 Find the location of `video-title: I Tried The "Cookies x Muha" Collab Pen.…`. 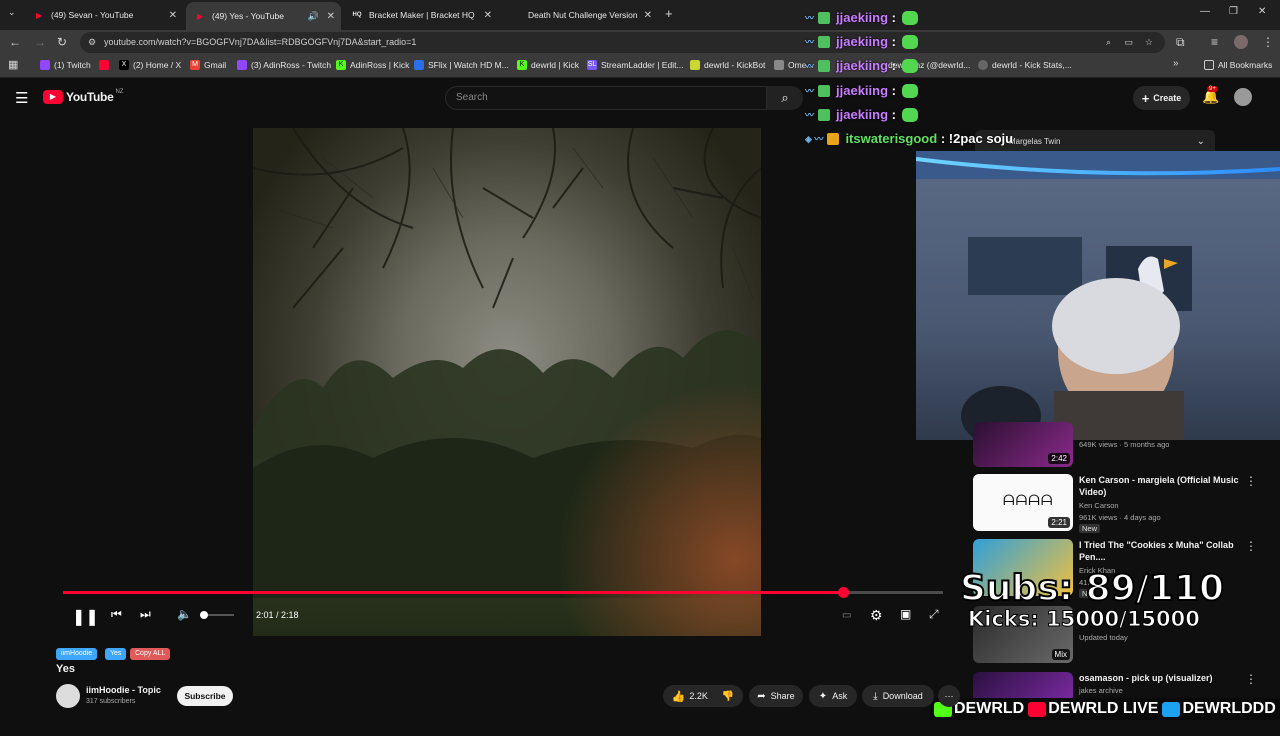

video-title: I Tried The "Cookies x Muha" Collab Pen.… is located at coordinates (1169, 551).